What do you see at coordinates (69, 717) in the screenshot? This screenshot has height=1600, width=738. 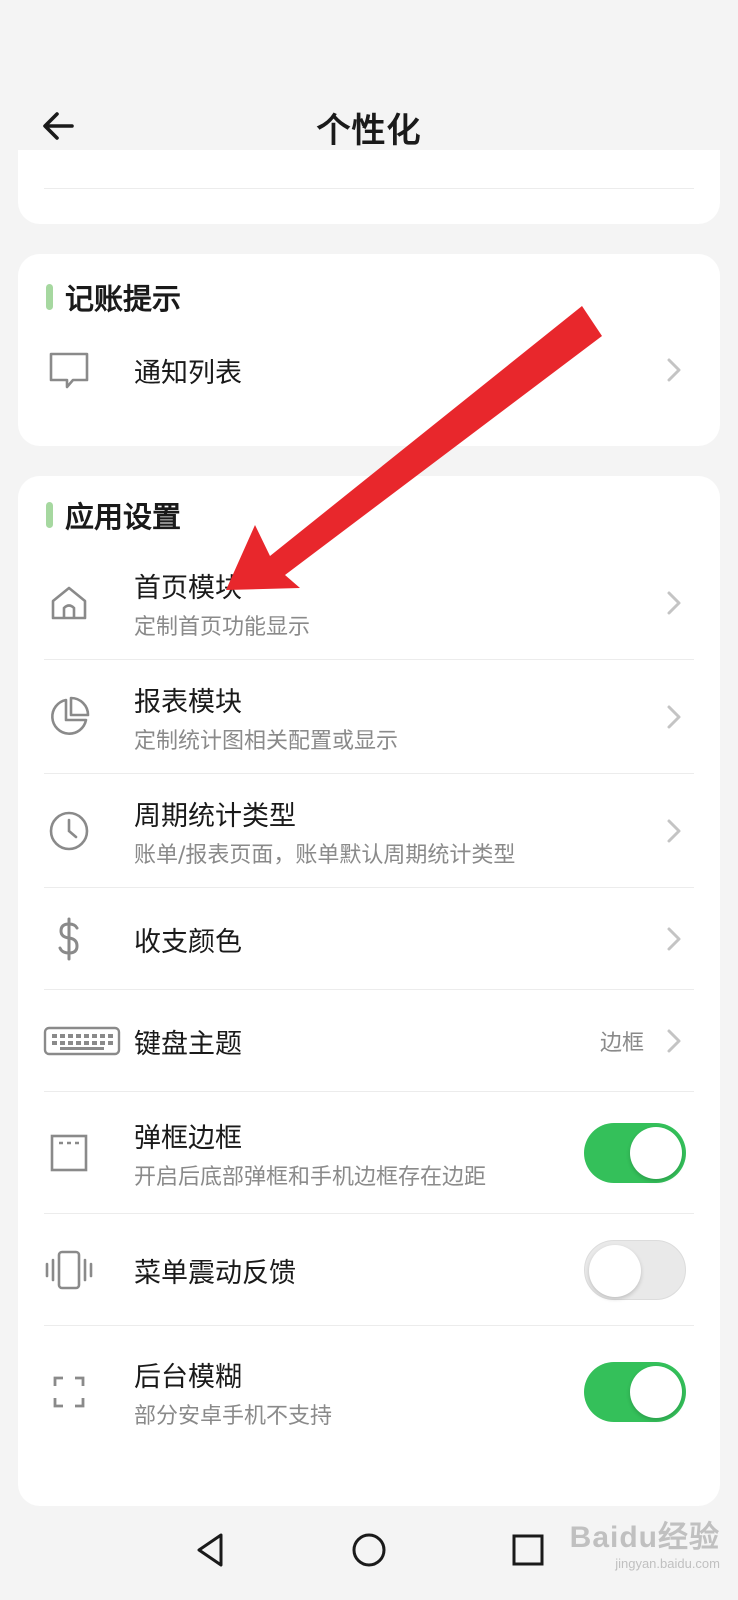 I see `pie-chart-icon` at bounding box center [69, 717].